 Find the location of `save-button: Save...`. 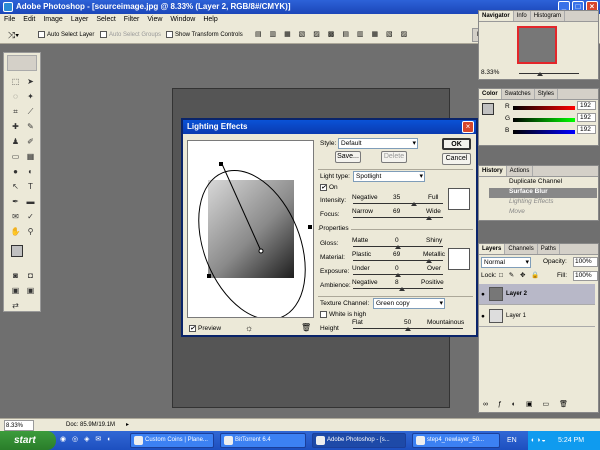

save-button: Save... is located at coordinates (348, 157).